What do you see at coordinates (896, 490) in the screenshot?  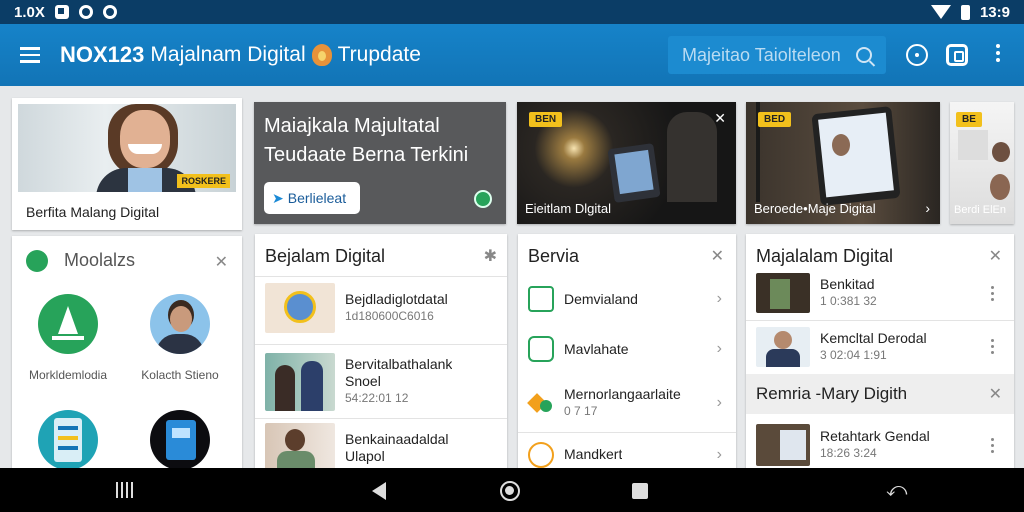 I see `share-icon: ⤺` at bounding box center [896, 490].